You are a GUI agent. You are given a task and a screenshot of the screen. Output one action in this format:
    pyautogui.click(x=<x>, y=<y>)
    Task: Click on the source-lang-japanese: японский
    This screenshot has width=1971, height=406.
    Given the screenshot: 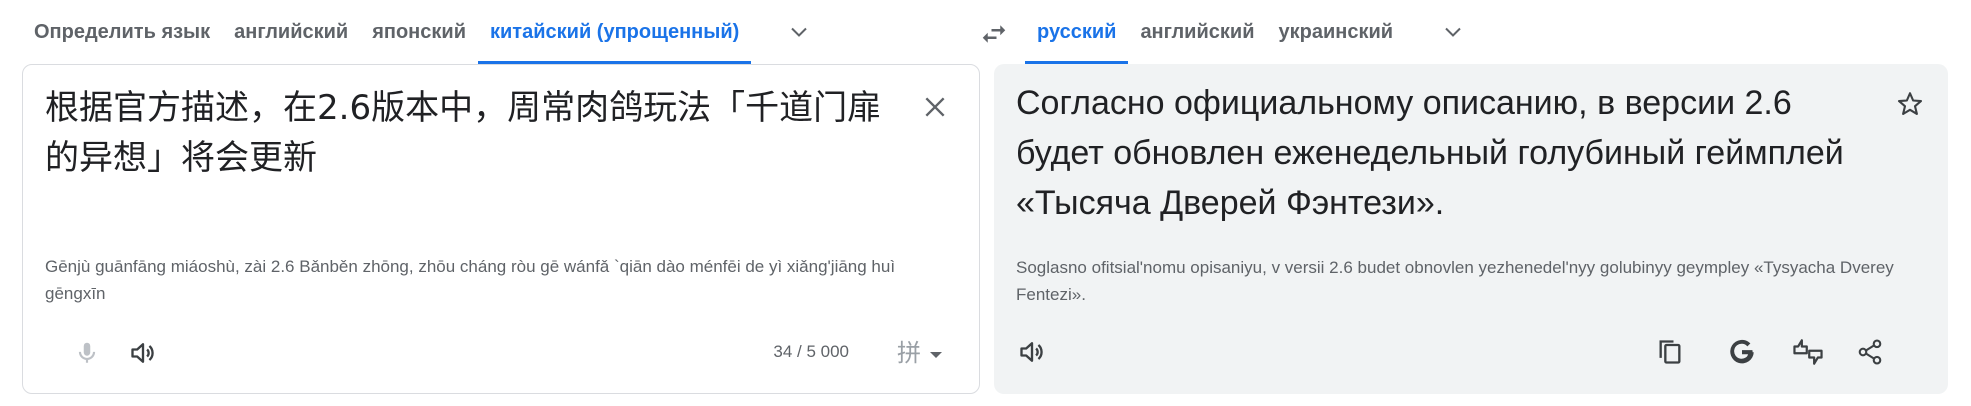 What is the action you would take?
    pyautogui.click(x=419, y=32)
    